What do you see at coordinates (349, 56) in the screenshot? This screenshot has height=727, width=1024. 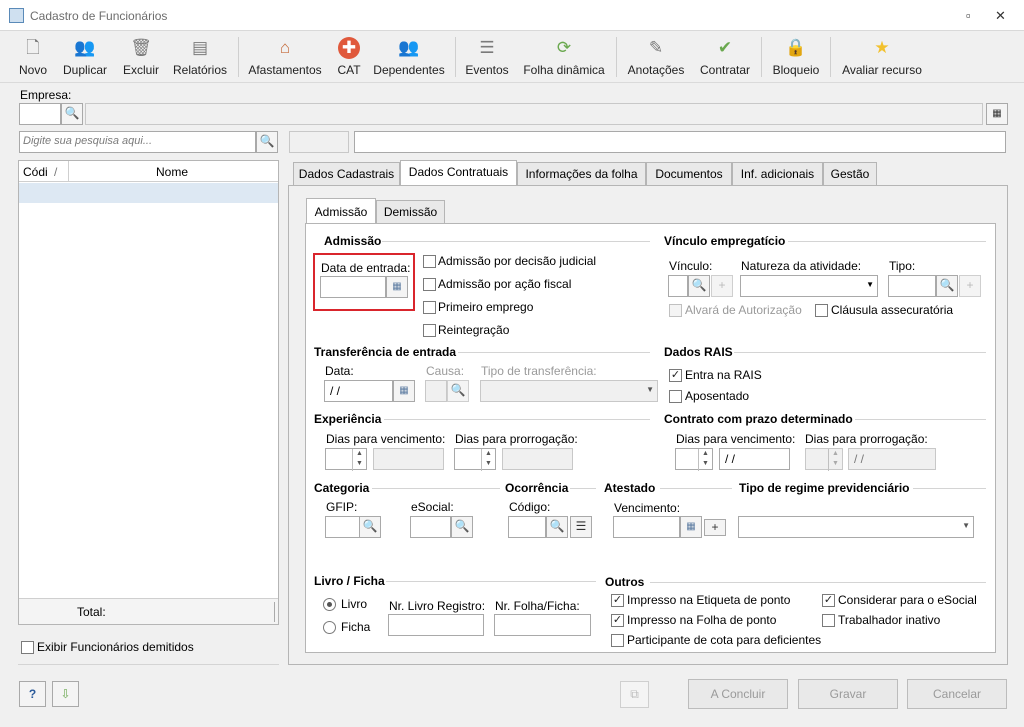 I see `cat-button: ✚ CAT` at bounding box center [349, 56].